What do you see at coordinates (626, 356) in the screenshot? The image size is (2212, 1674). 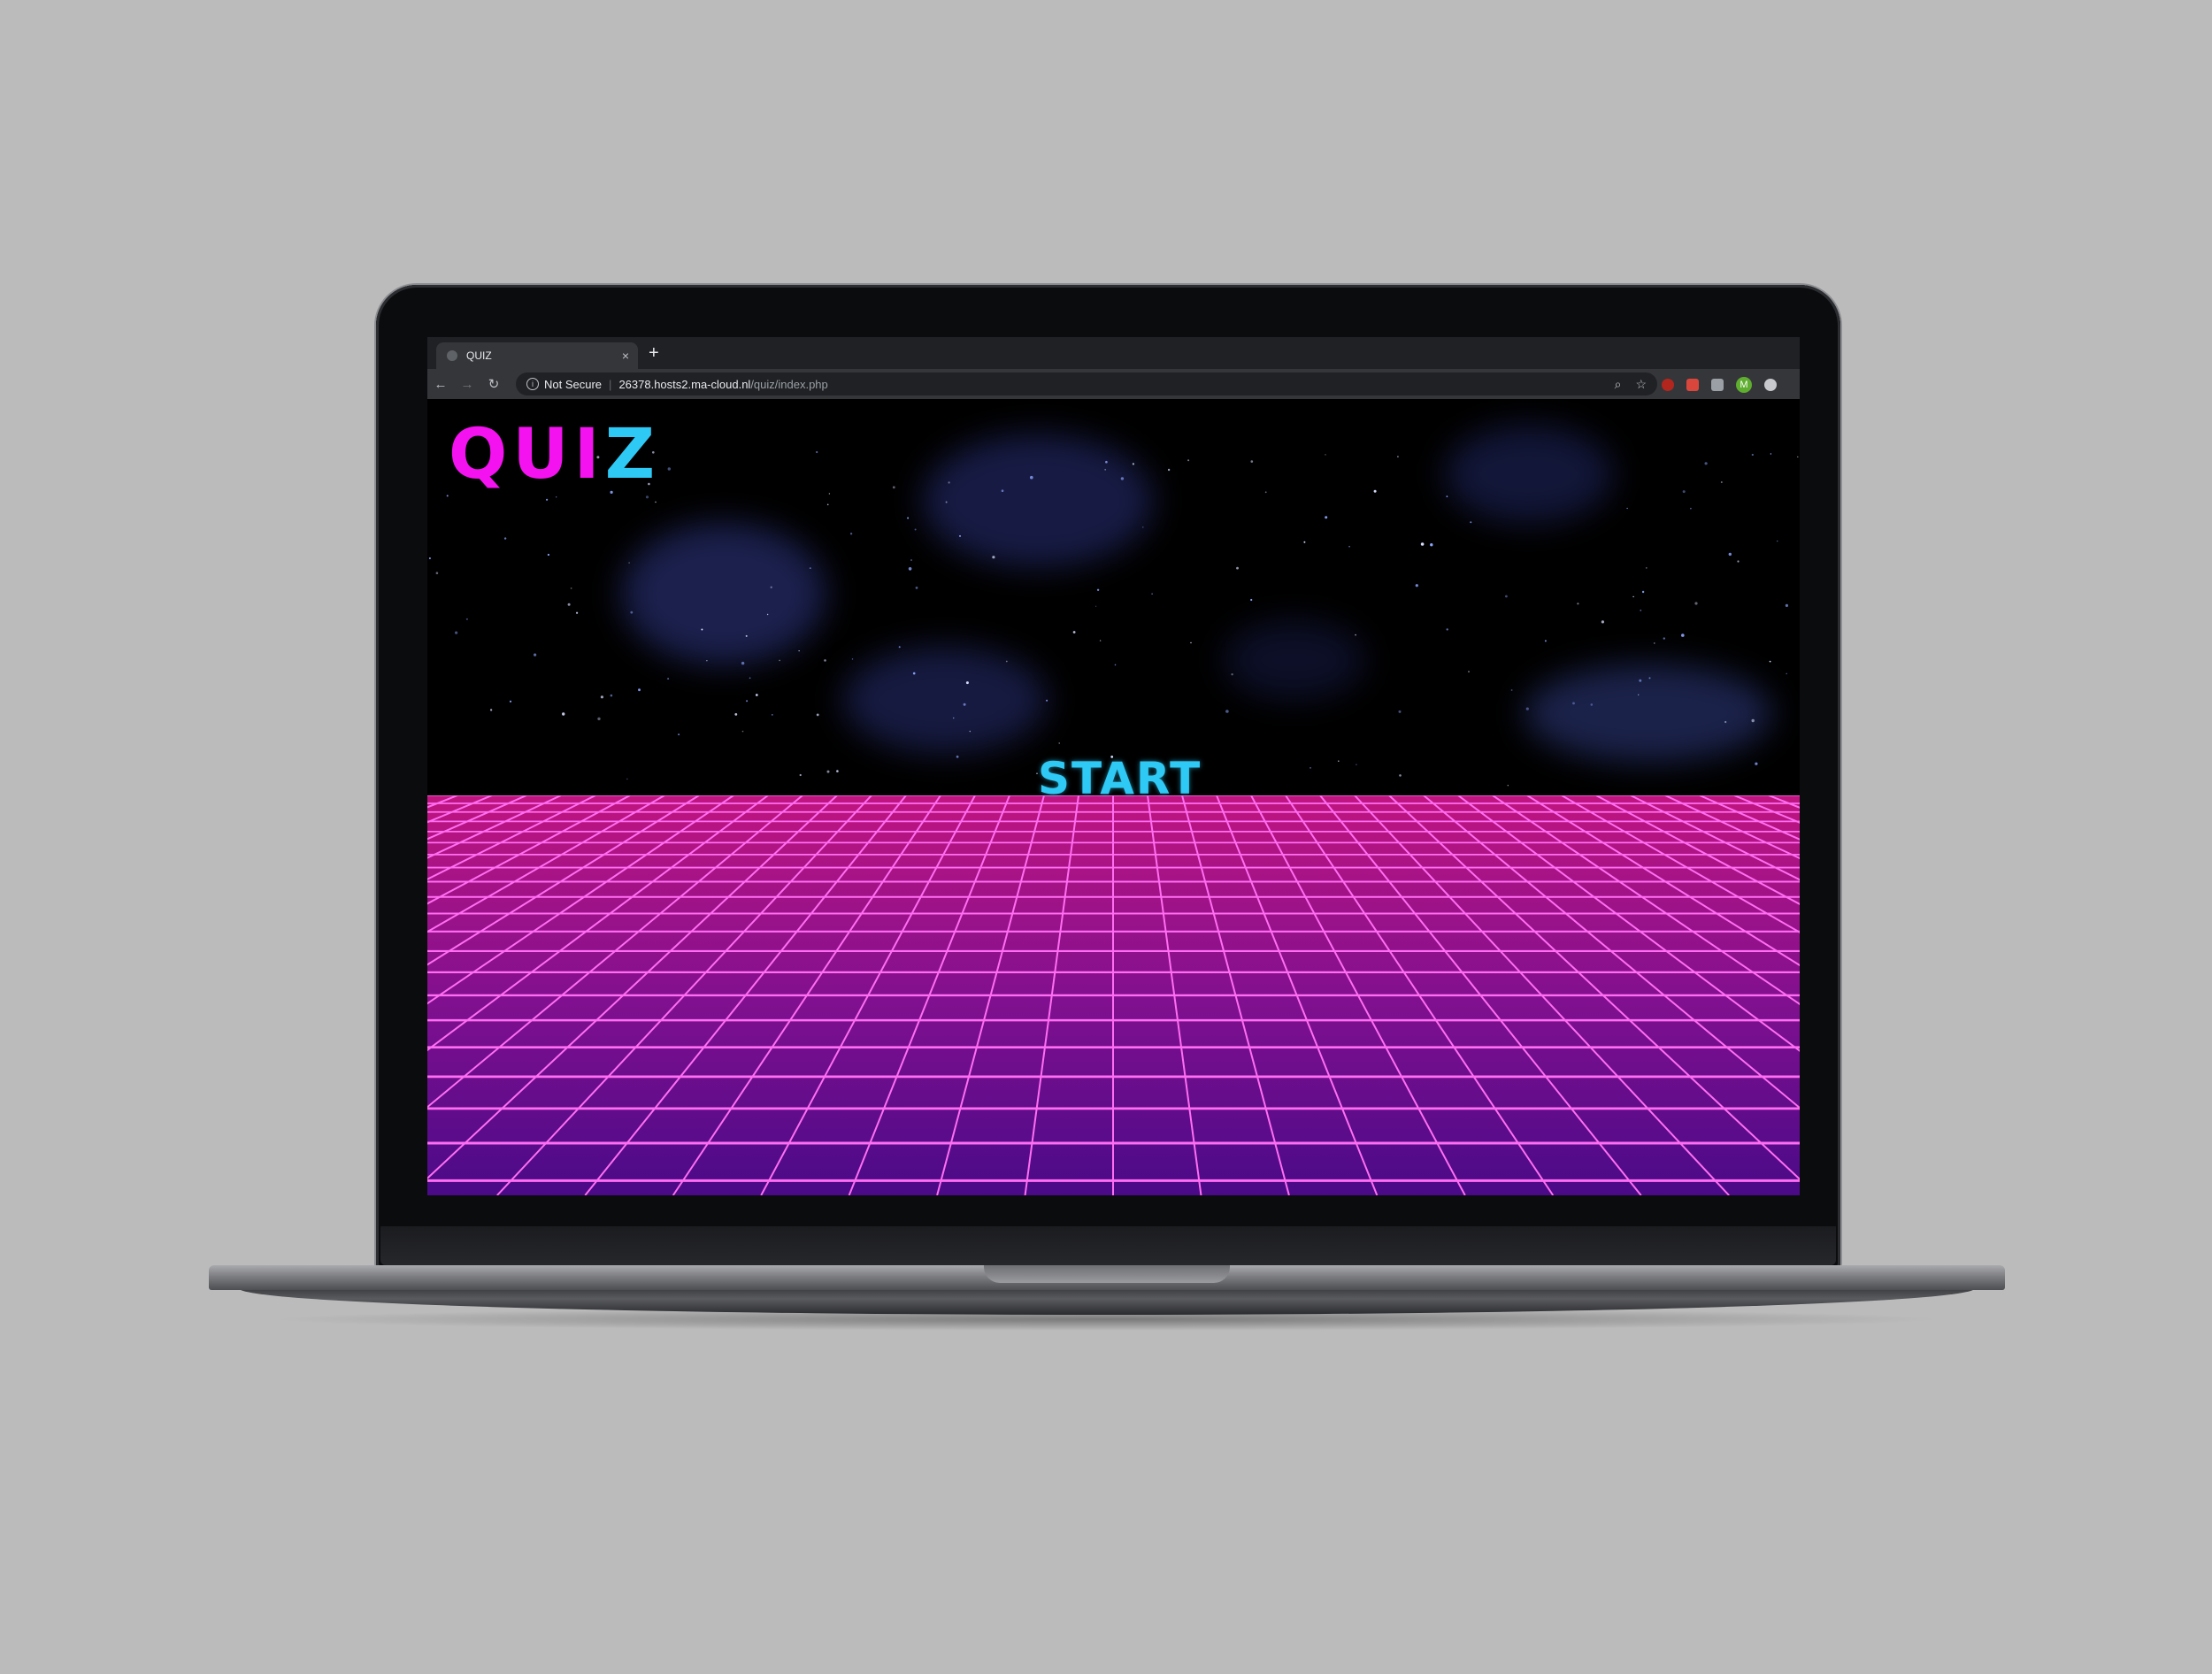 I see `close-icon: ×` at bounding box center [626, 356].